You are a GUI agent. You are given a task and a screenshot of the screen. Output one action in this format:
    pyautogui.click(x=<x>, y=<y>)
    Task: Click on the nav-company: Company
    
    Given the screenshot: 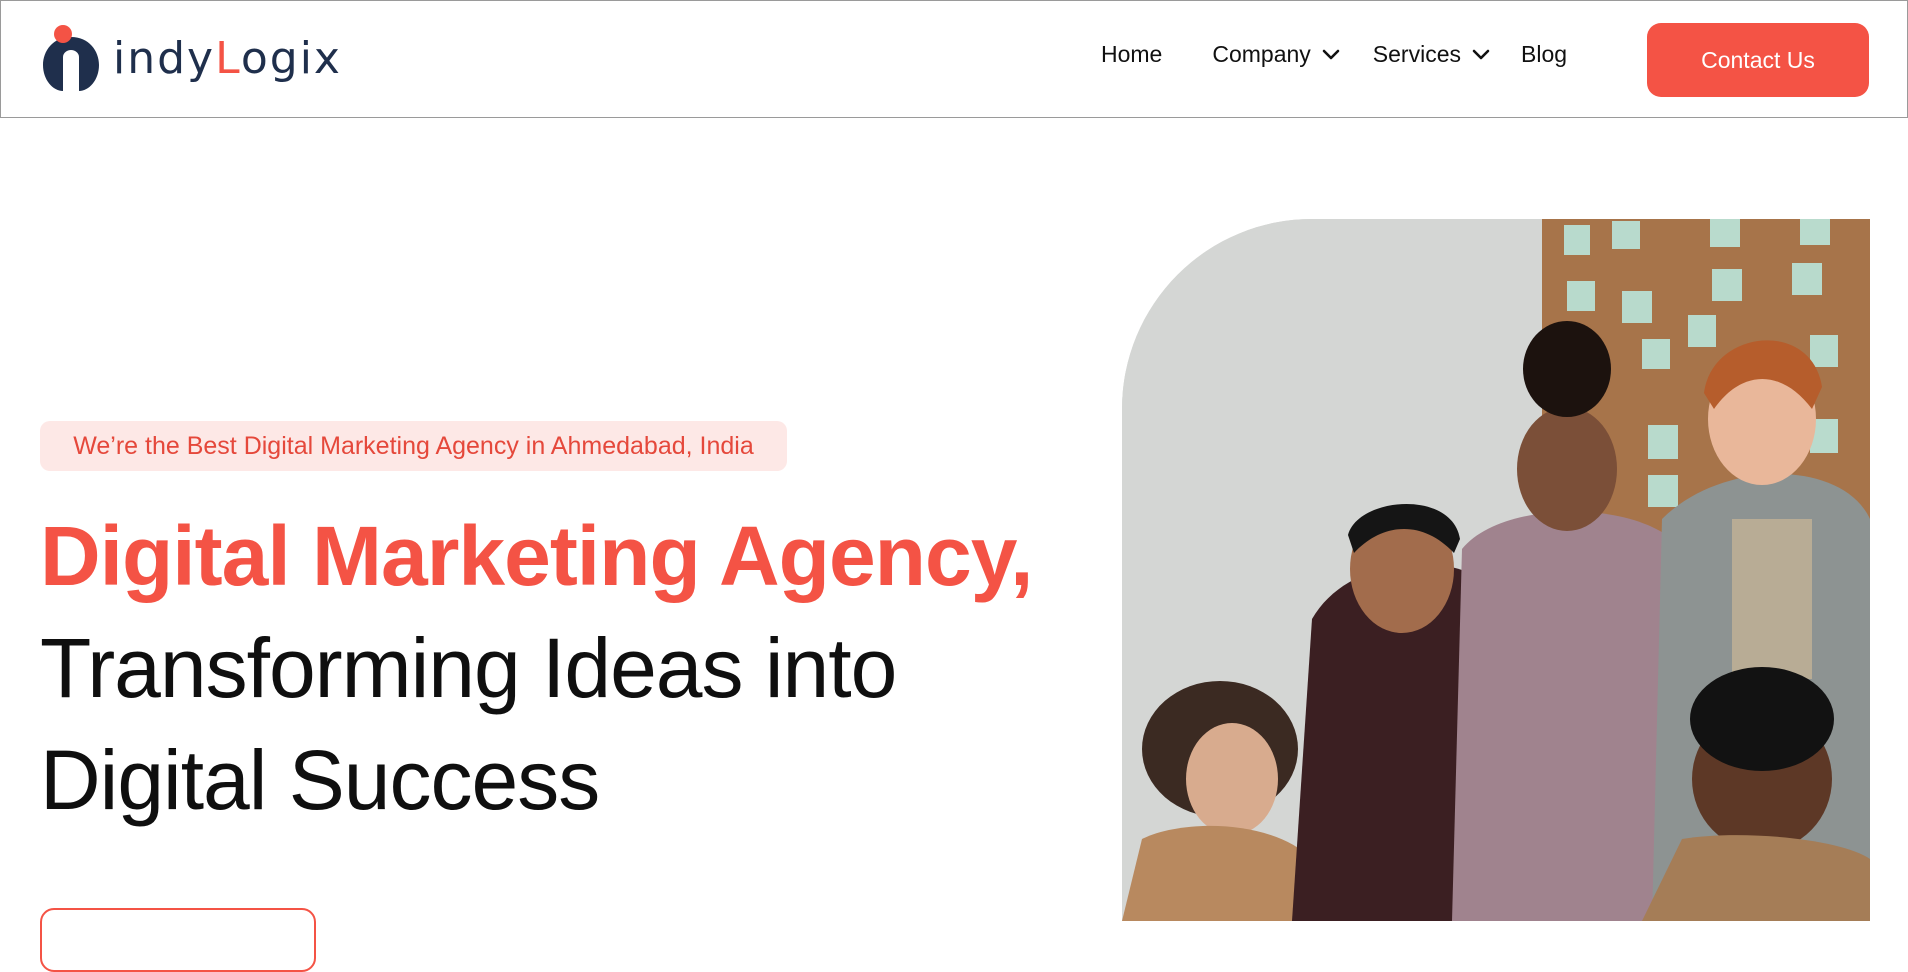 What is the action you would take?
    pyautogui.click(x=1276, y=54)
    